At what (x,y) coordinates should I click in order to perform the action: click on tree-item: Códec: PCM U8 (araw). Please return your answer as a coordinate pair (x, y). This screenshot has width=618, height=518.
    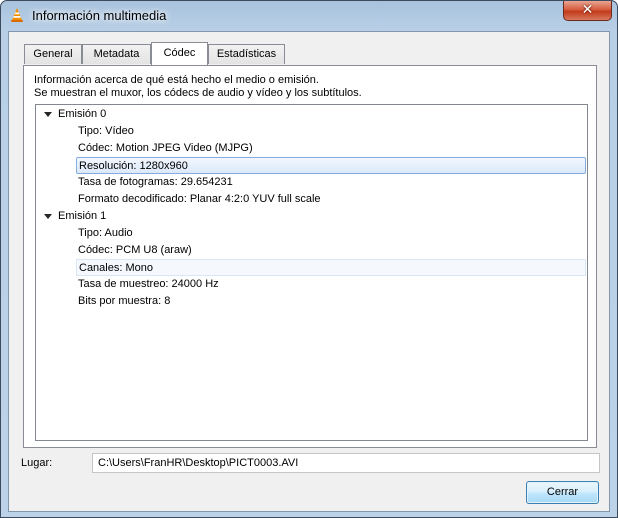
    Looking at the image, I should click on (135, 250).